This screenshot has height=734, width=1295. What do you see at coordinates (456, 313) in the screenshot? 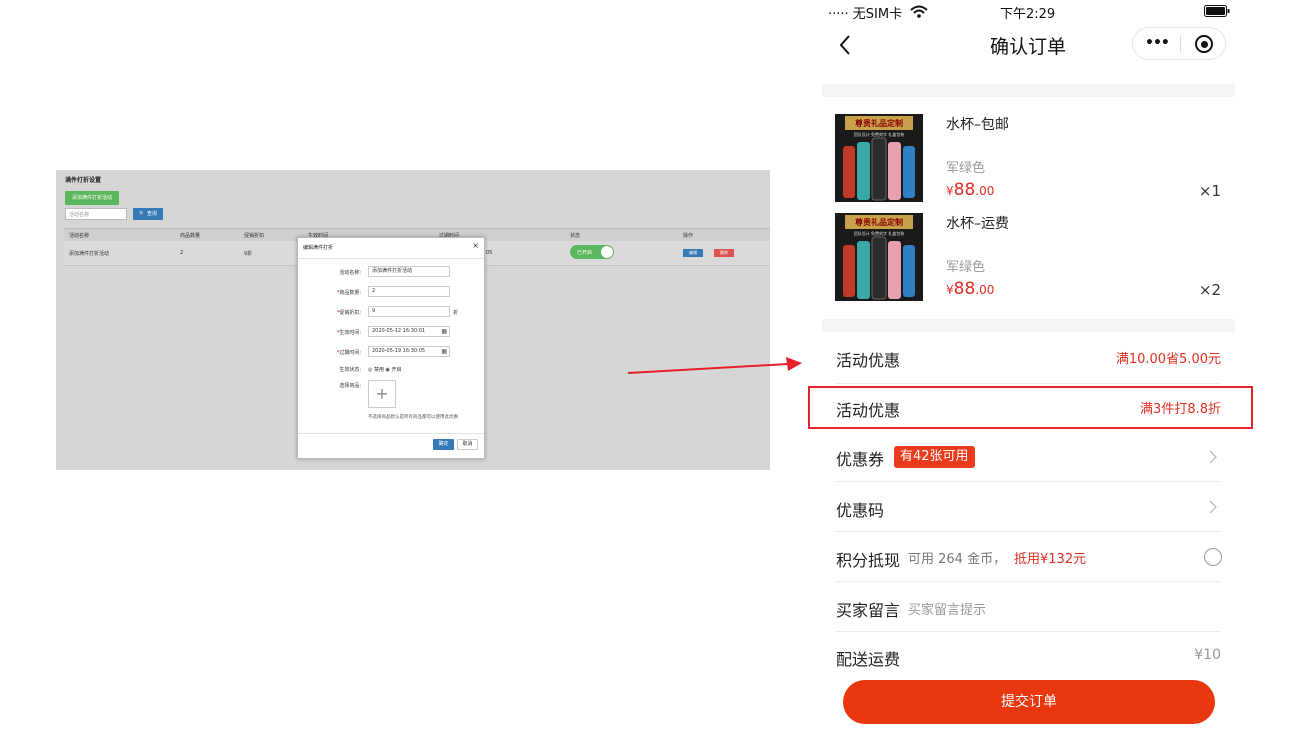
I see `discount-unit: 折` at bounding box center [456, 313].